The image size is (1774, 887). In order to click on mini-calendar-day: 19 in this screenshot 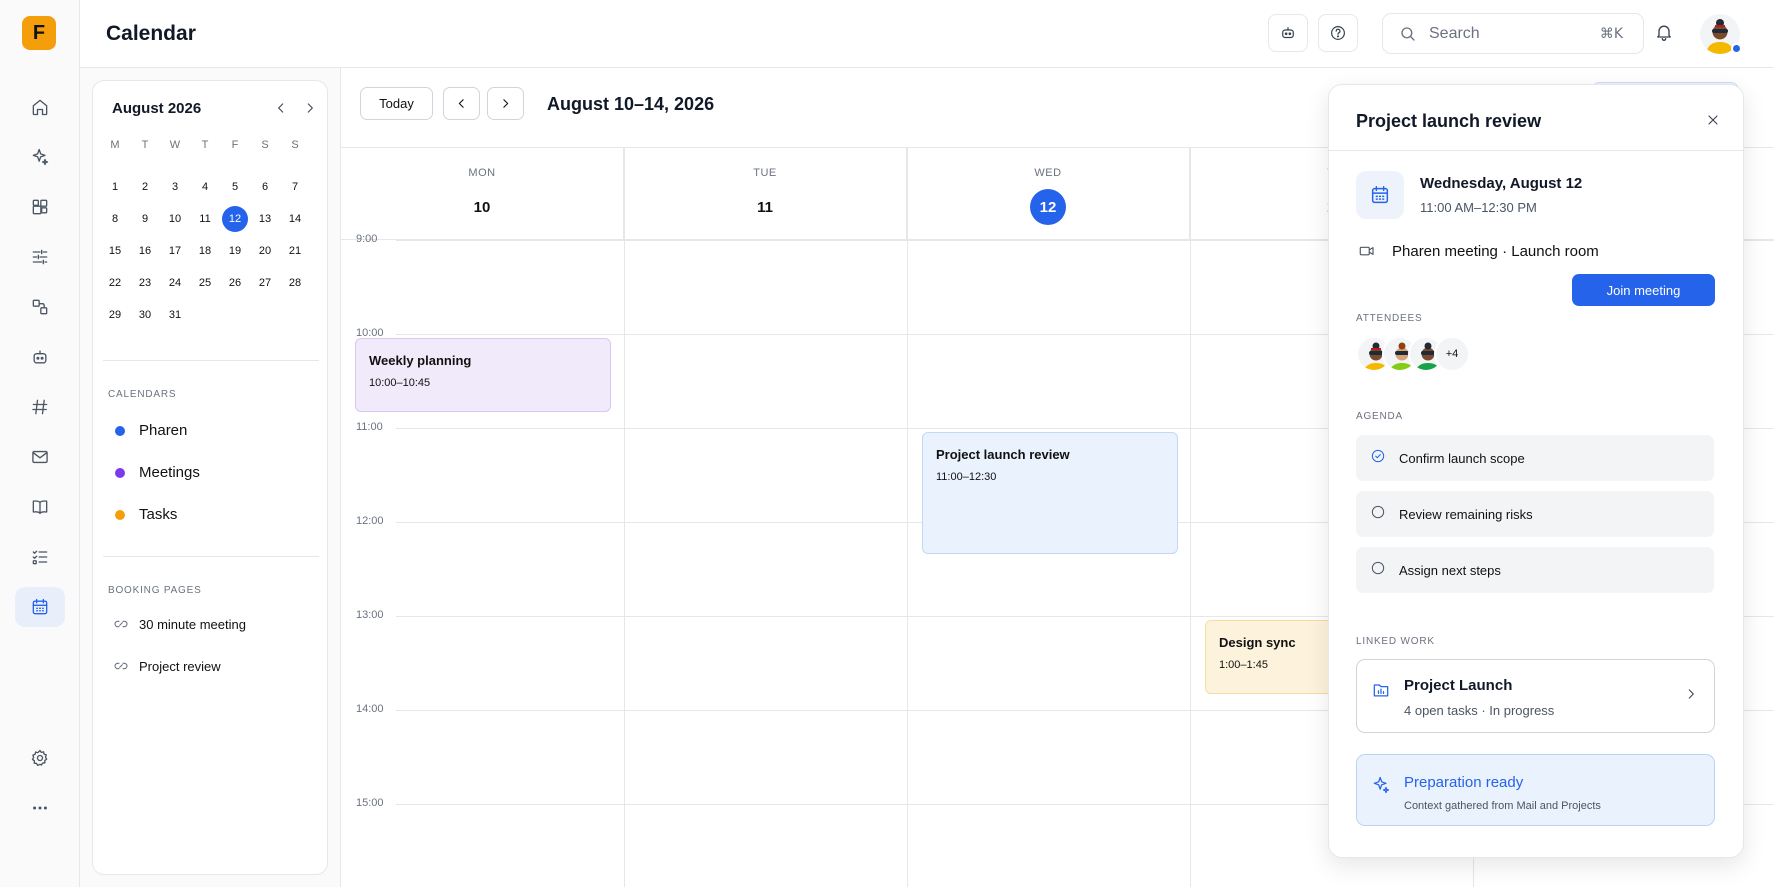, I will do `click(235, 251)`.